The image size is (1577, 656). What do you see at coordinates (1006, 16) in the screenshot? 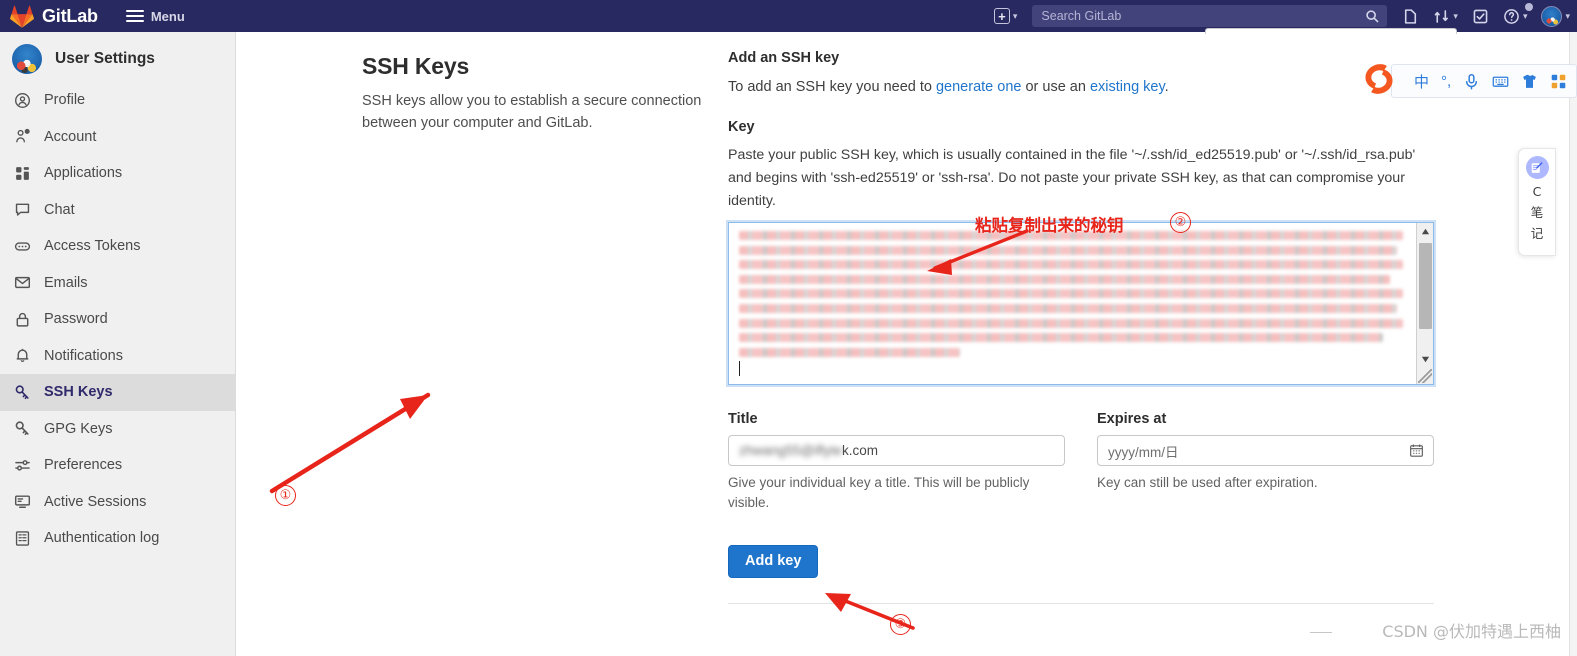
I see `create-new-button: + ▾` at bounding box center [1006, 16].